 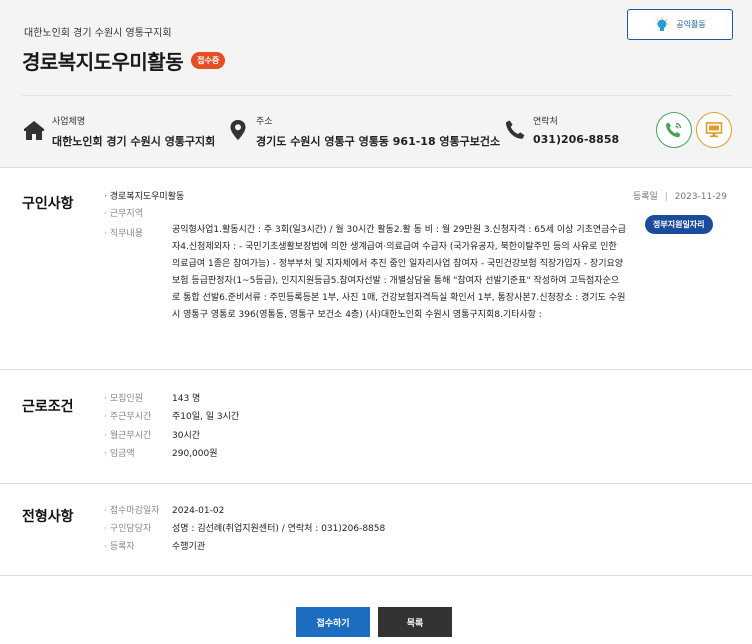 What do you see at coordinates (138, 529) in the screenshot?
I see `manager-key: 구인담당자` at bounding box center [138, 529].